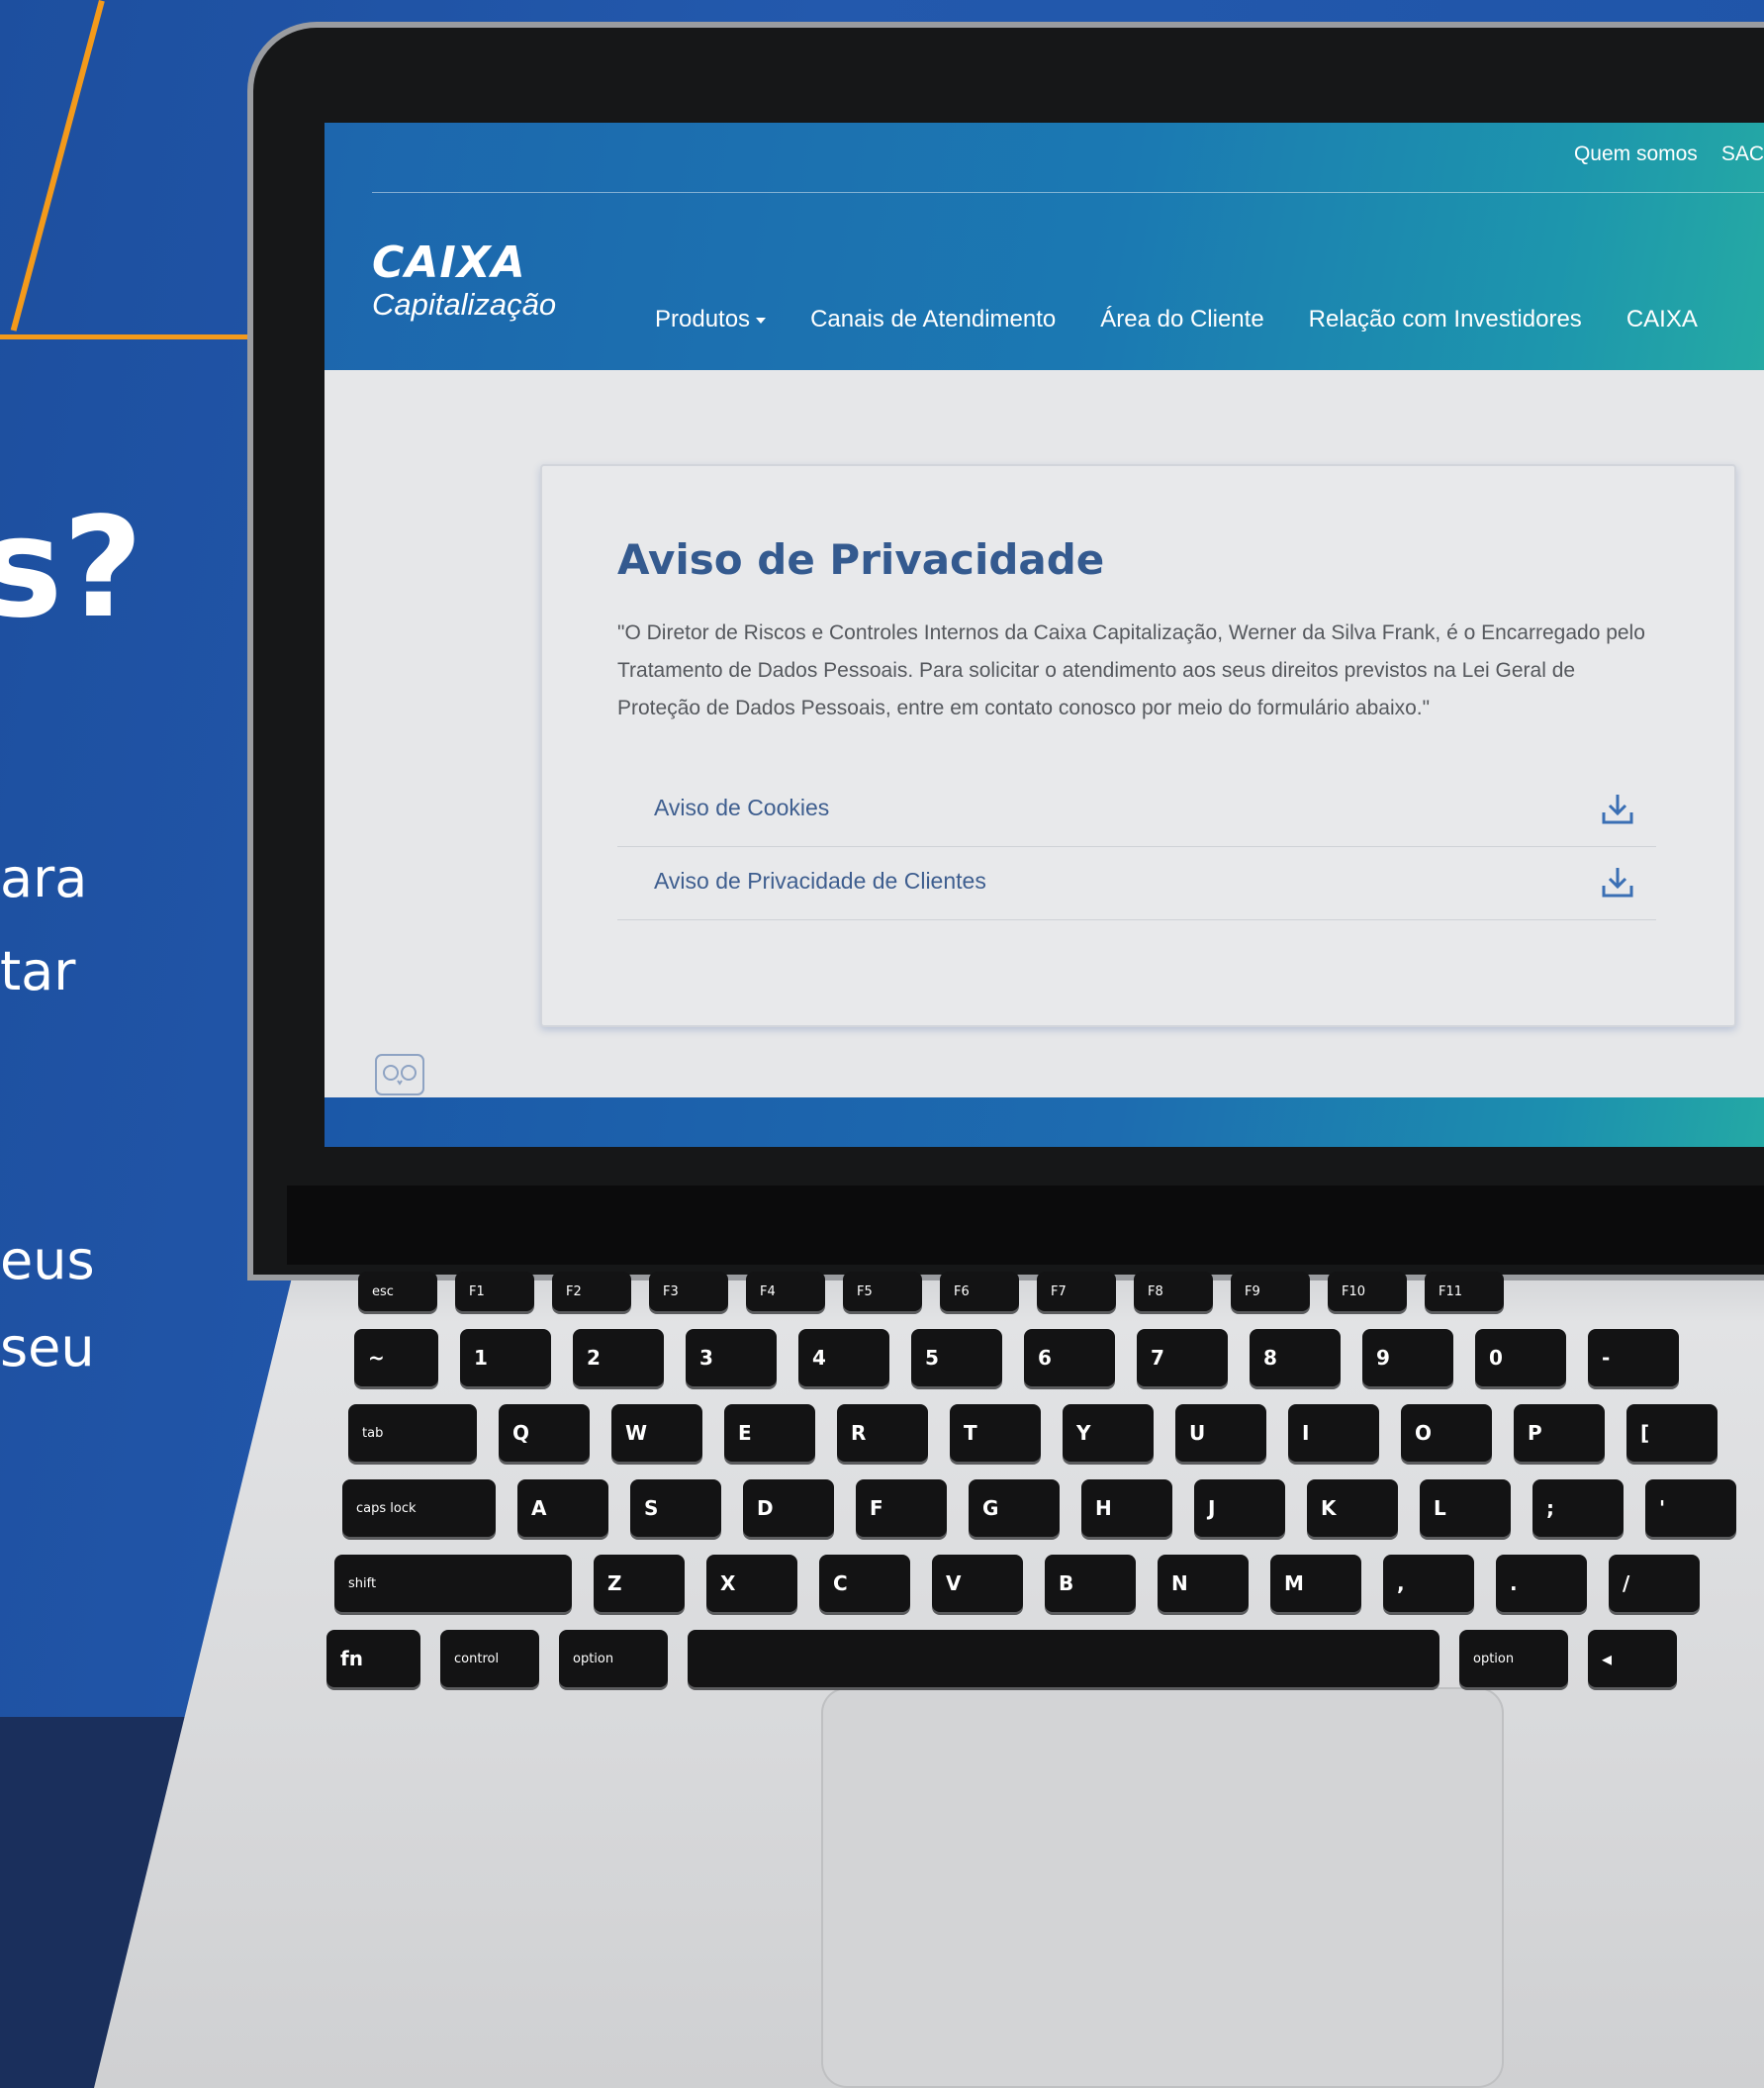  Describe the element at coordinates (741, 808) in the screenshot. I see `document-link-cookies: Aviso de Cookies` at that location.